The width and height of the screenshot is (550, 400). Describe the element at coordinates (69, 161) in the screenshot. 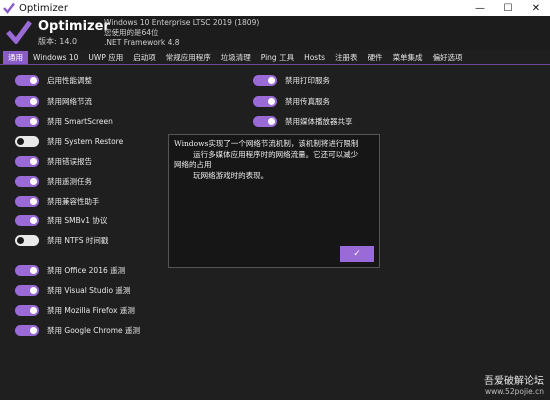

I see `toggle-label: 禁用错误报告` at that location.